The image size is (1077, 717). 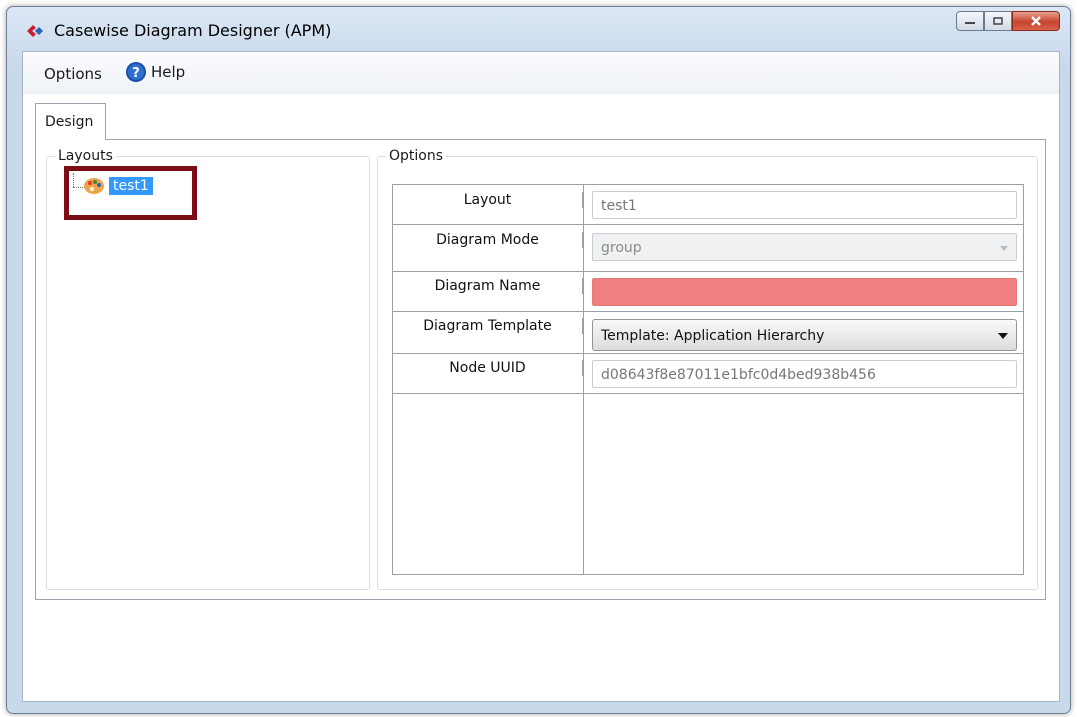 I want to click on highlight-annotation, so click(x=130, y=193).